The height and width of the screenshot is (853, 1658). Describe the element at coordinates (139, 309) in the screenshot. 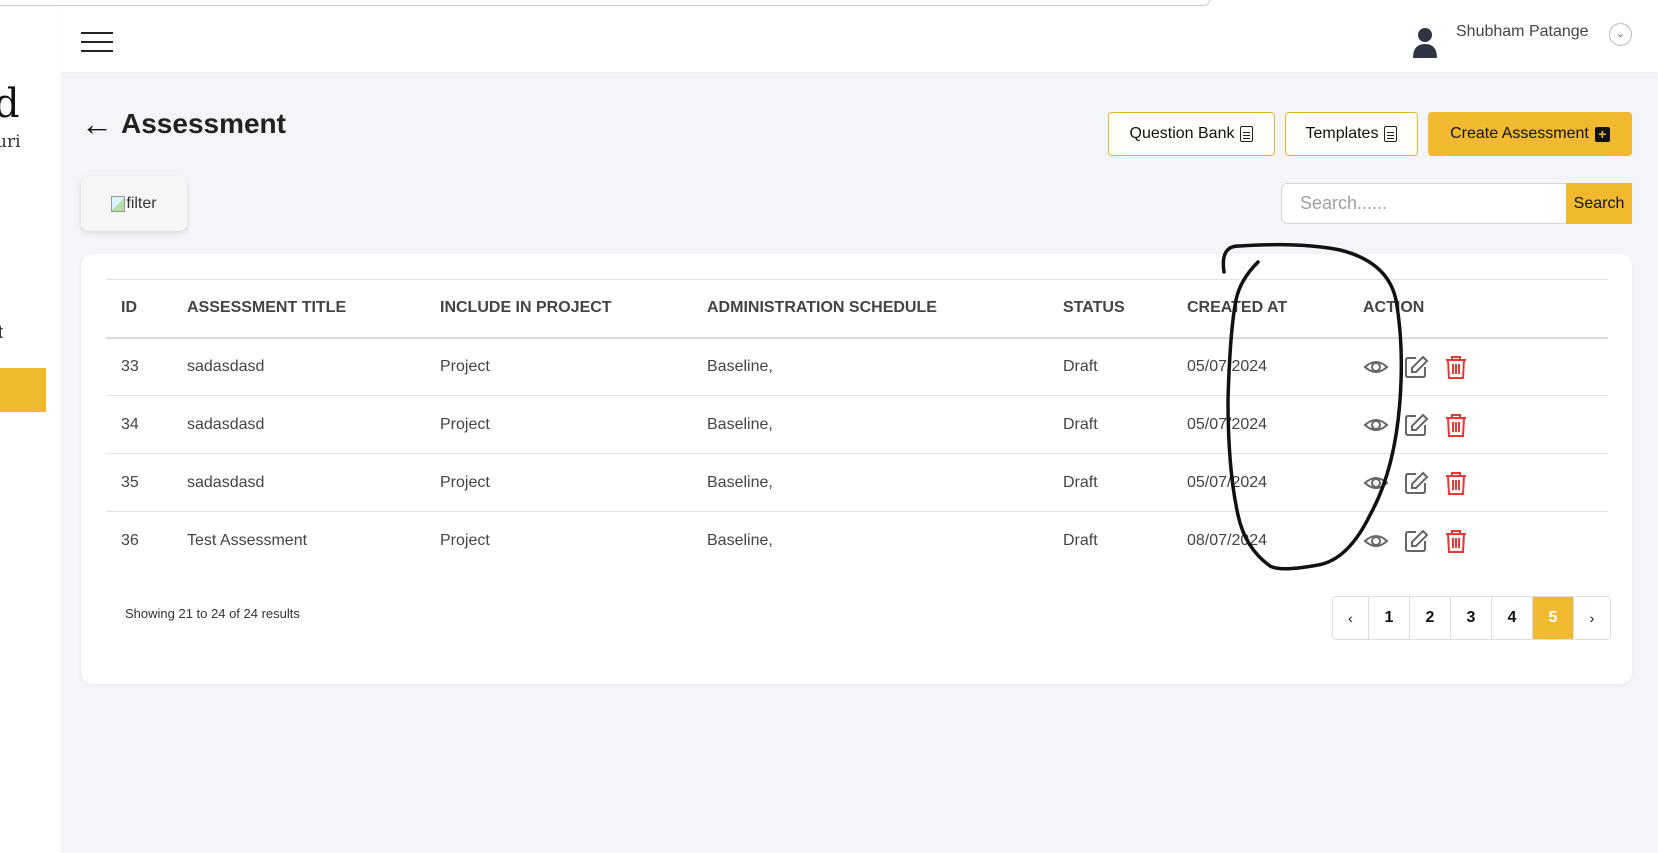

I see `col-id: ID` at that location.